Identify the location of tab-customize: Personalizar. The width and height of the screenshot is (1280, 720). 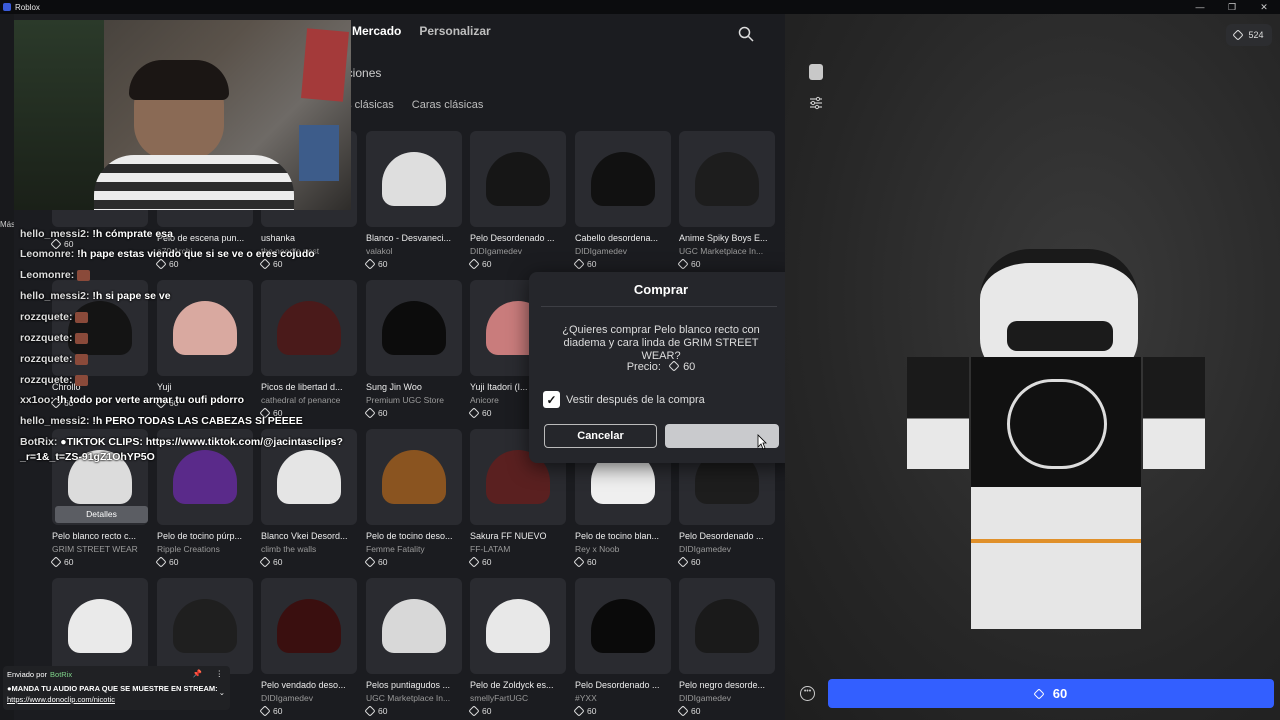
(454, 31).